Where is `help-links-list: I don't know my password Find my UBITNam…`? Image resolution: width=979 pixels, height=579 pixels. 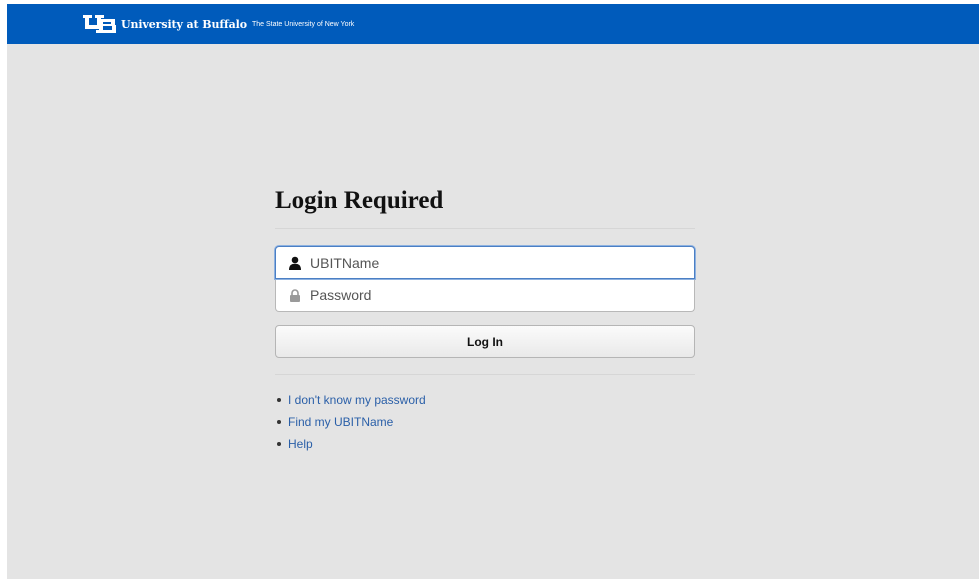 help-links-list: I don't know my password Find my UBITNam… is located at coordinates (485, 422).